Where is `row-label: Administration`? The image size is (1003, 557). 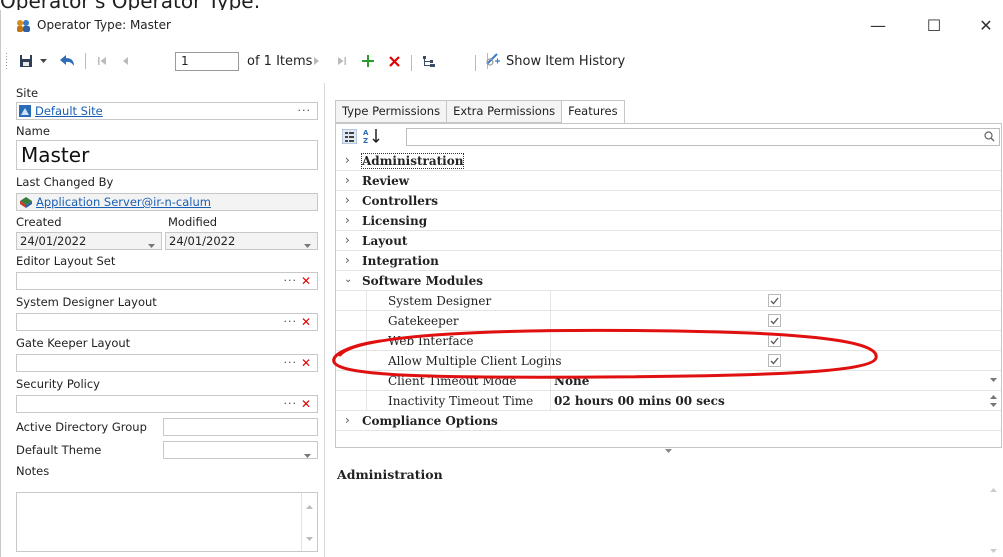 row-label: Administration is located at coordinates (412, 161).